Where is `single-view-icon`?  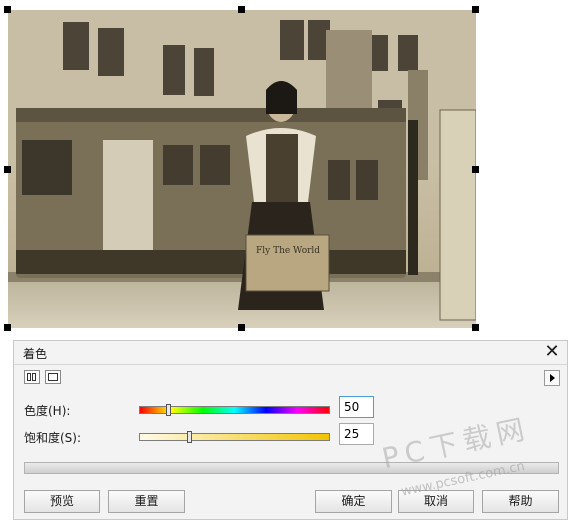
single-view-icon is located at coordinates (53, 377).